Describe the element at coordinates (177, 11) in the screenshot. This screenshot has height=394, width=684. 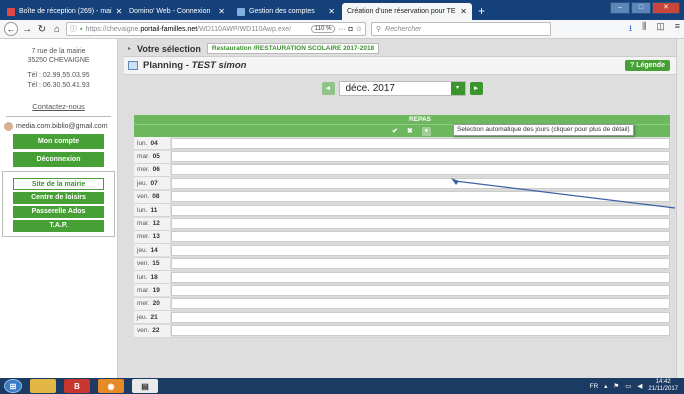
I see `tab-domino-login: Domino' Web - Connexion ✕` at that location.